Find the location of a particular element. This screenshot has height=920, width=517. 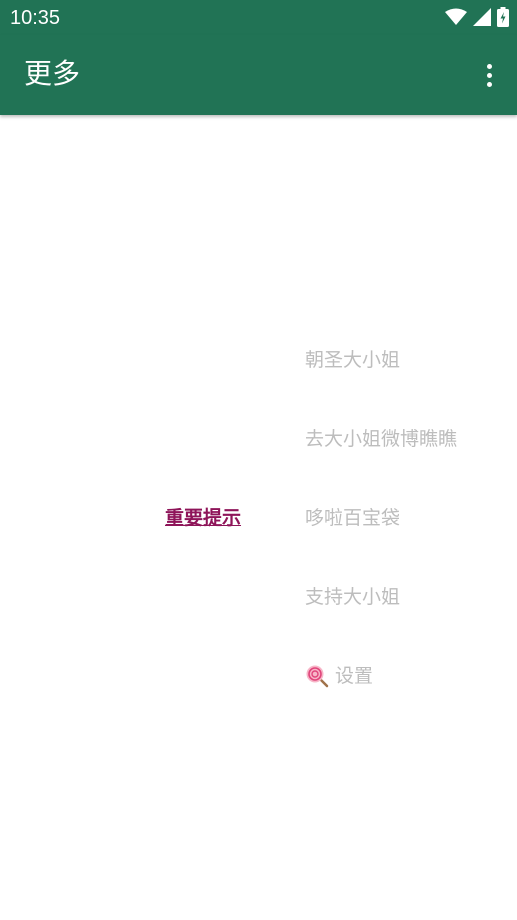

menu-item-label: 朝圣大小姐 is located at coordinates (353, 360).